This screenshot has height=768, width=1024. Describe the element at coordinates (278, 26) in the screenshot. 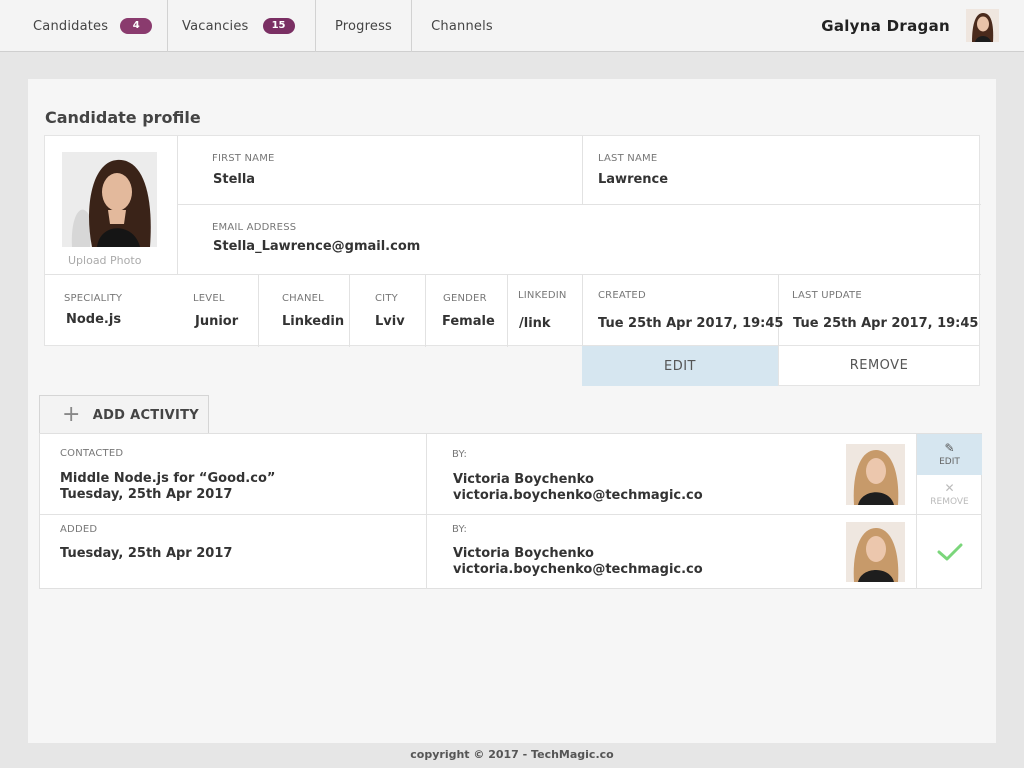

I see `count-badge: 15` at that location.